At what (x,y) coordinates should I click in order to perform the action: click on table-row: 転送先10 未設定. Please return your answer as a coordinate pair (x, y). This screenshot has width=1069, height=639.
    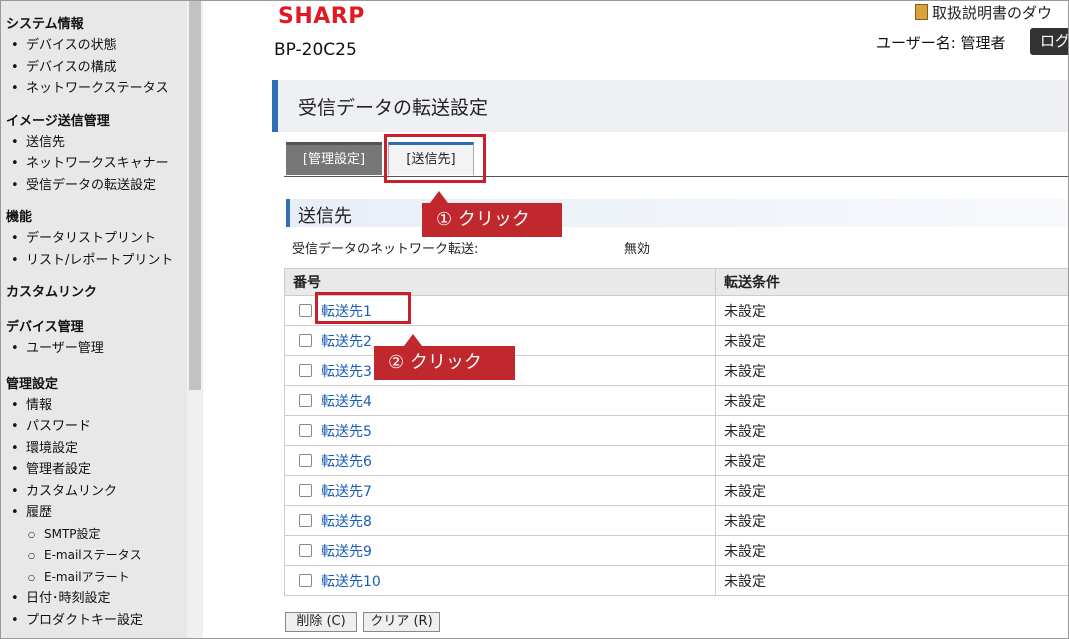
    Looking at the image, I should click on (676, 580).